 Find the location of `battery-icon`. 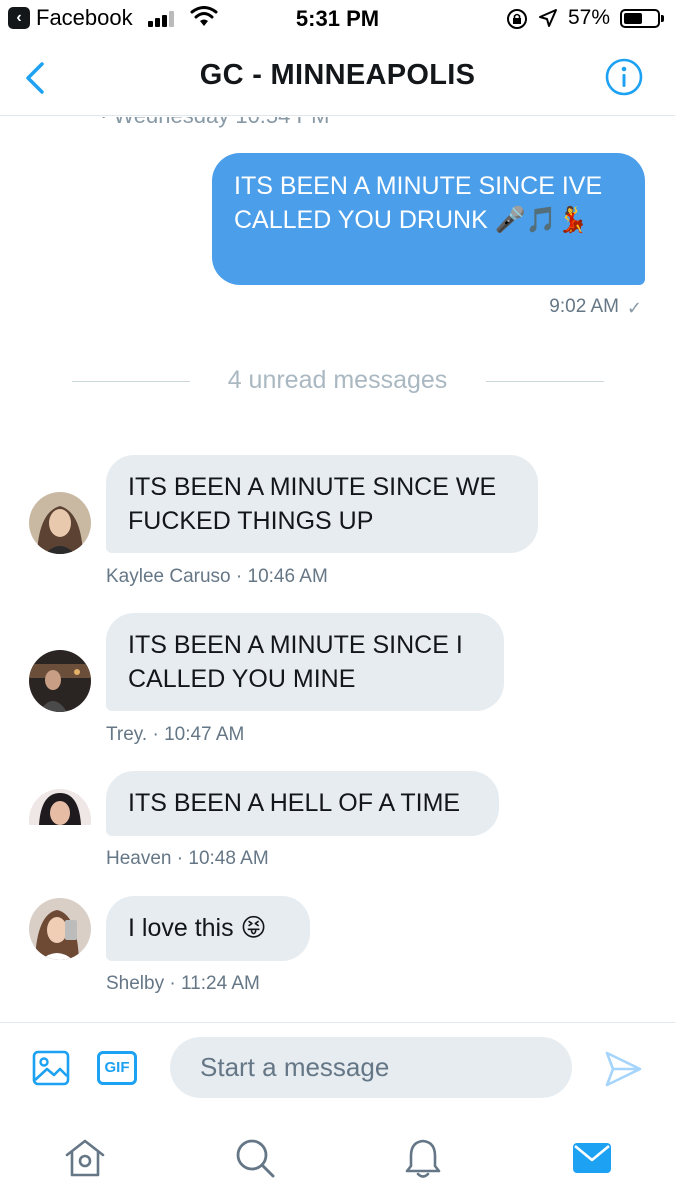

battery-icon is located at coordinates (640, 18).